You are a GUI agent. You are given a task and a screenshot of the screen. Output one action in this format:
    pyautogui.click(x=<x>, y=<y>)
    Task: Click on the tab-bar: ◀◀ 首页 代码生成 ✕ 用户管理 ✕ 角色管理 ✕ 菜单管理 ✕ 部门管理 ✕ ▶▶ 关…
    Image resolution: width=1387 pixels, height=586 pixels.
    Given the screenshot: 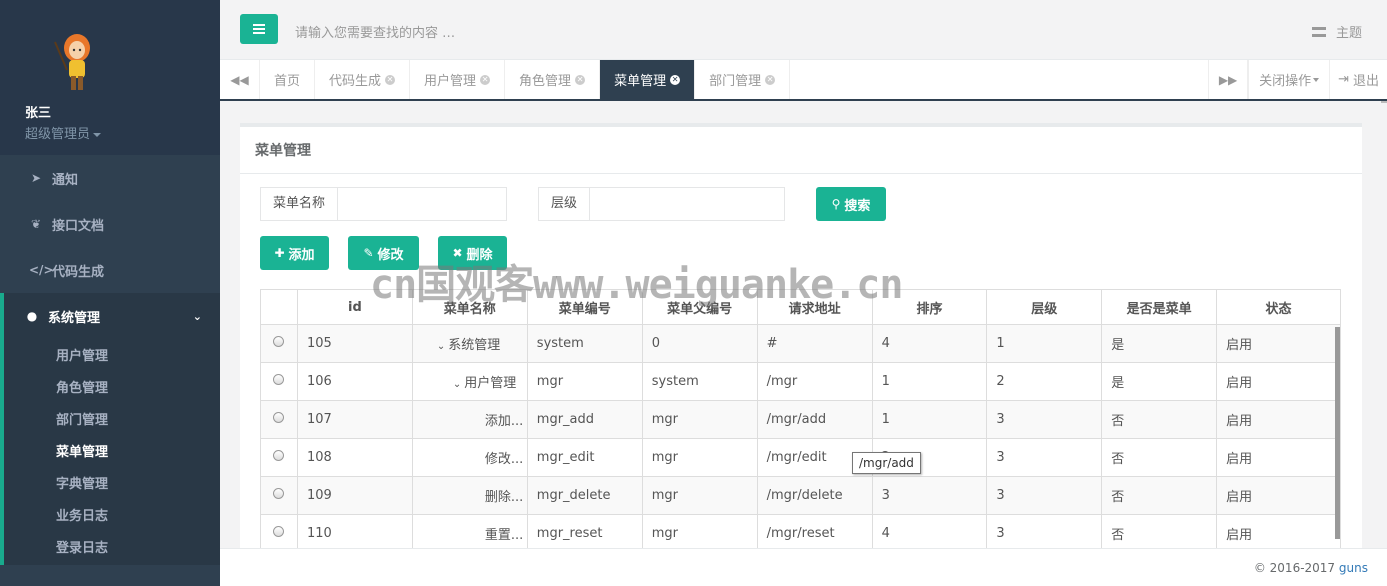 What is the action you would take?
    pyautogui.click(x=803, y=80)
    